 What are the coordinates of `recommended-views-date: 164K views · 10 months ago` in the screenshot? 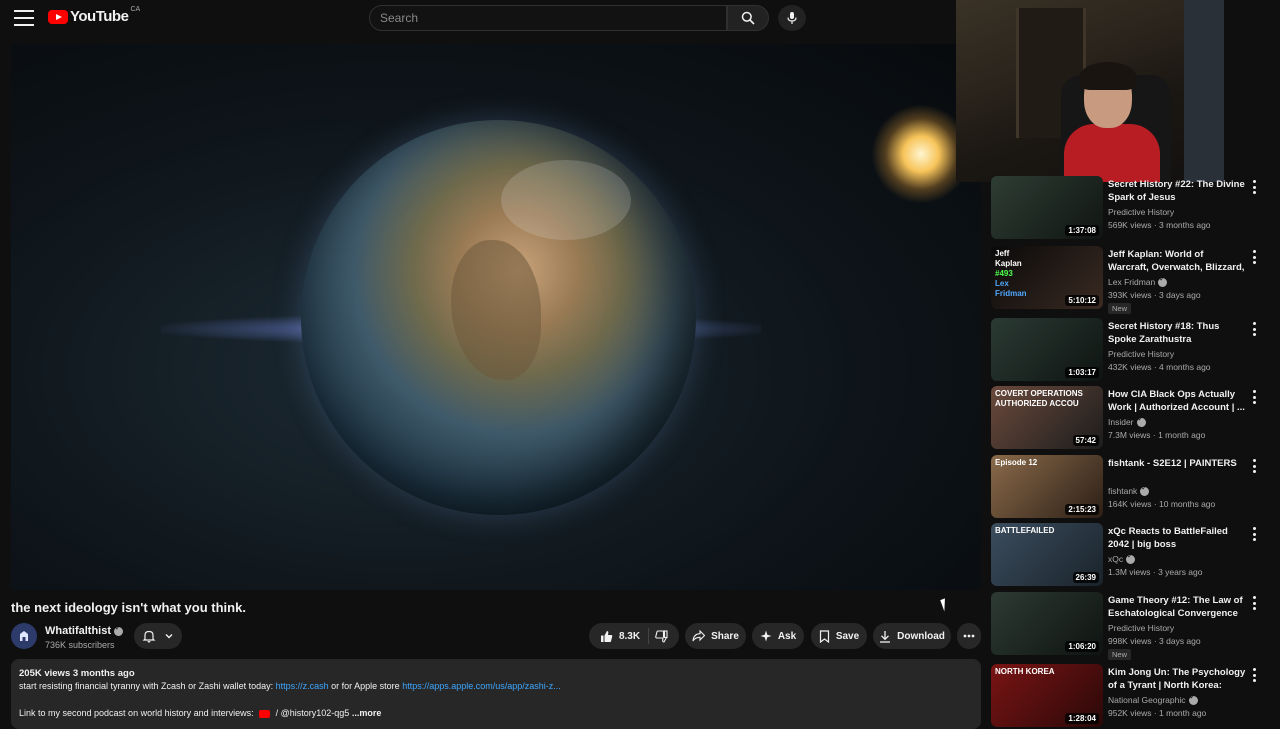 It's located at (1162, 504).